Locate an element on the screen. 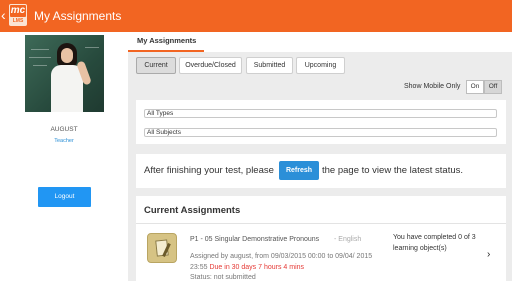 The image size is (512, 281). logo-mark: mc is located at coordinates (18, 11).